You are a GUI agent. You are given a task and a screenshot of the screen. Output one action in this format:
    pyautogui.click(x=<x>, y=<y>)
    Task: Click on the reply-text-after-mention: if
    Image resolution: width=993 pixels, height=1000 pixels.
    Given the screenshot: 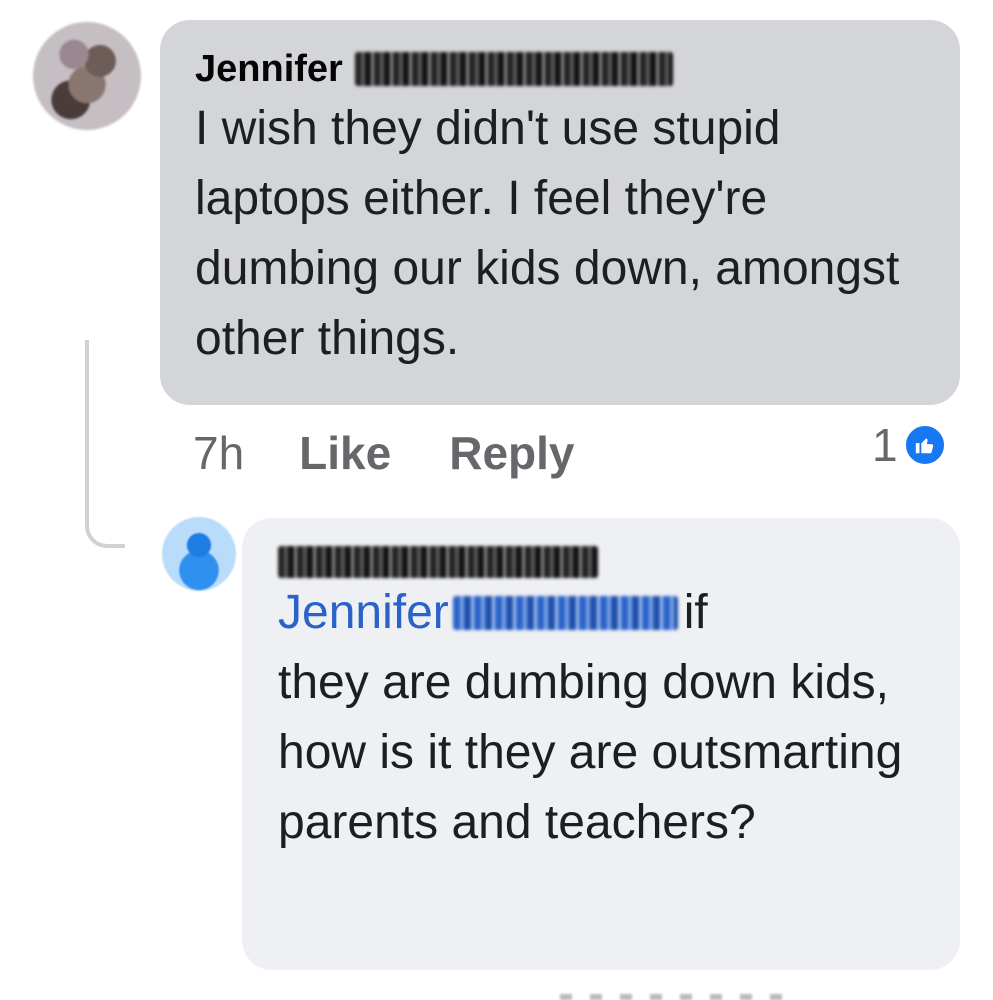 What is the action you would take?
    pyautogui.click(x=695, y=612)
    